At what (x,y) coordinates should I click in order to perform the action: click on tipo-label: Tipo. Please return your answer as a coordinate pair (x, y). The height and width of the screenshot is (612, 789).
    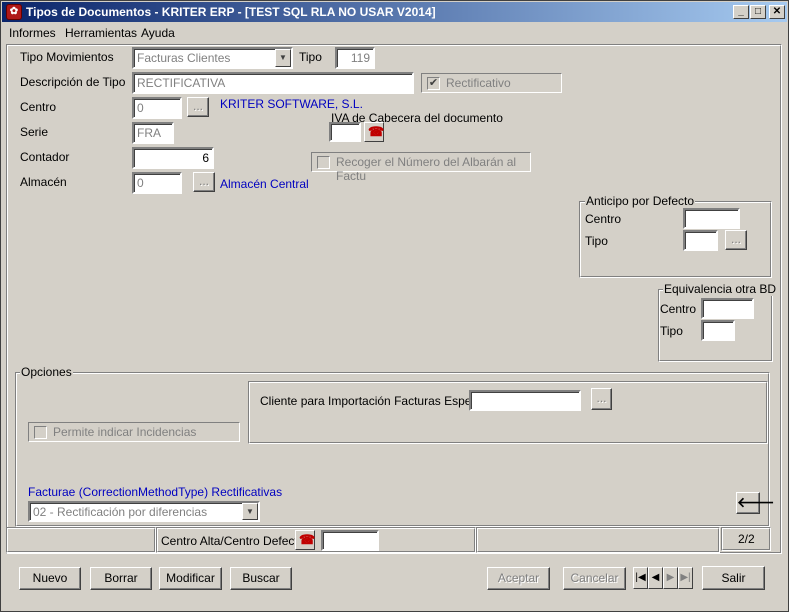
    Looking at the image, I should click on (310, 57).